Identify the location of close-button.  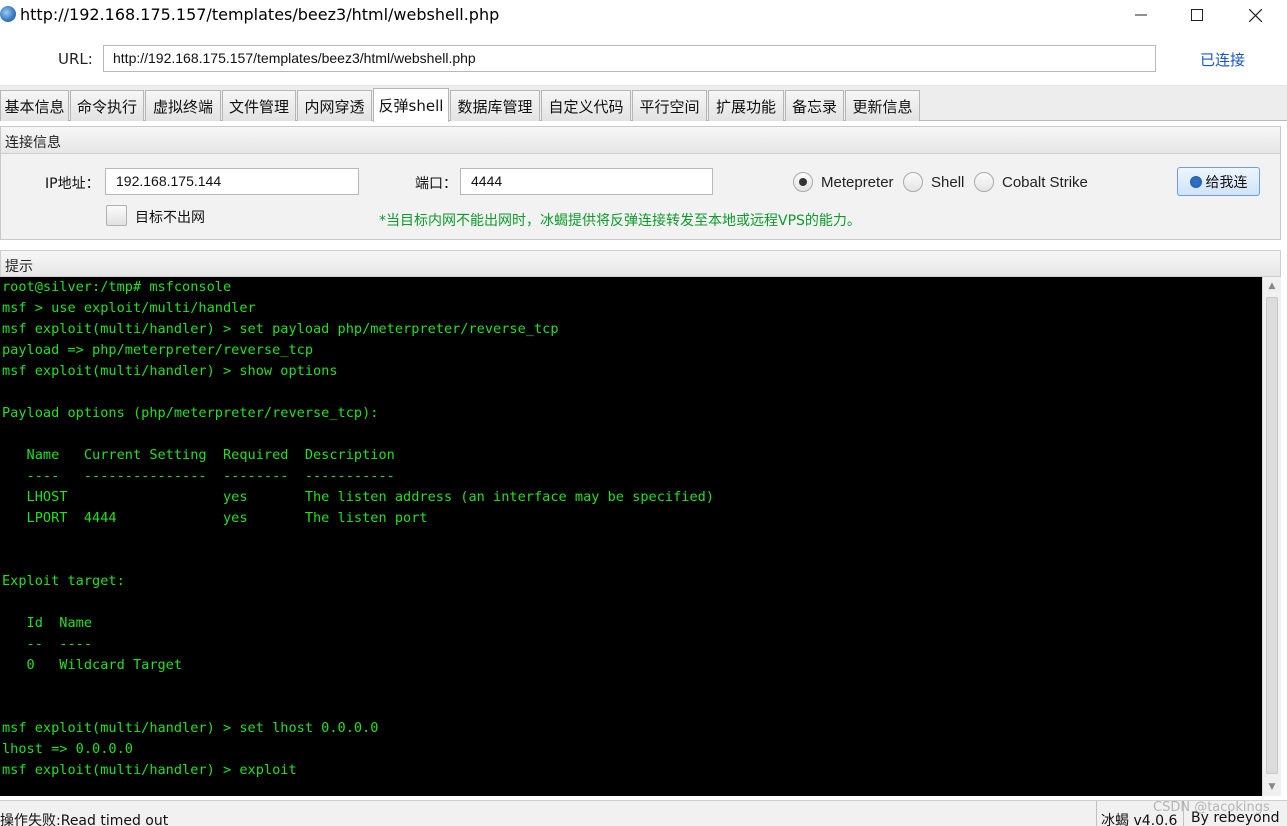
(1255, 15).